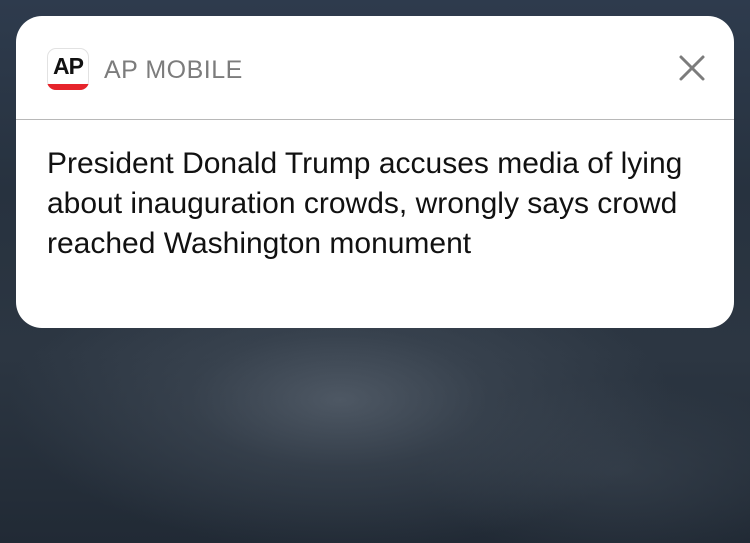 This screenshot has width=750, height=543. I want to click on close-icon, so click(692, 68).